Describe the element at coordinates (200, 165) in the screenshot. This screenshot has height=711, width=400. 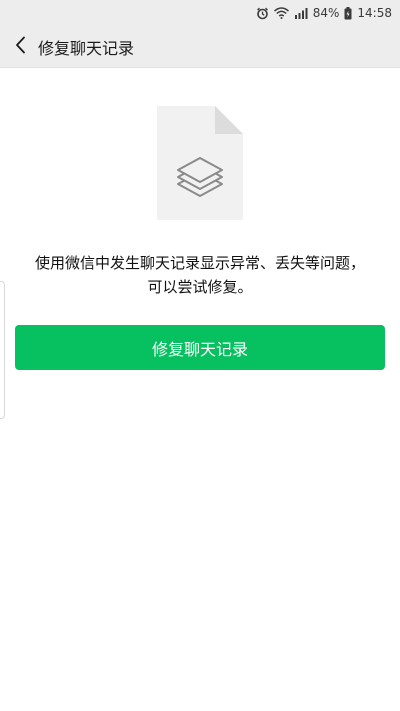
I see `document-layers-icon` at that location.